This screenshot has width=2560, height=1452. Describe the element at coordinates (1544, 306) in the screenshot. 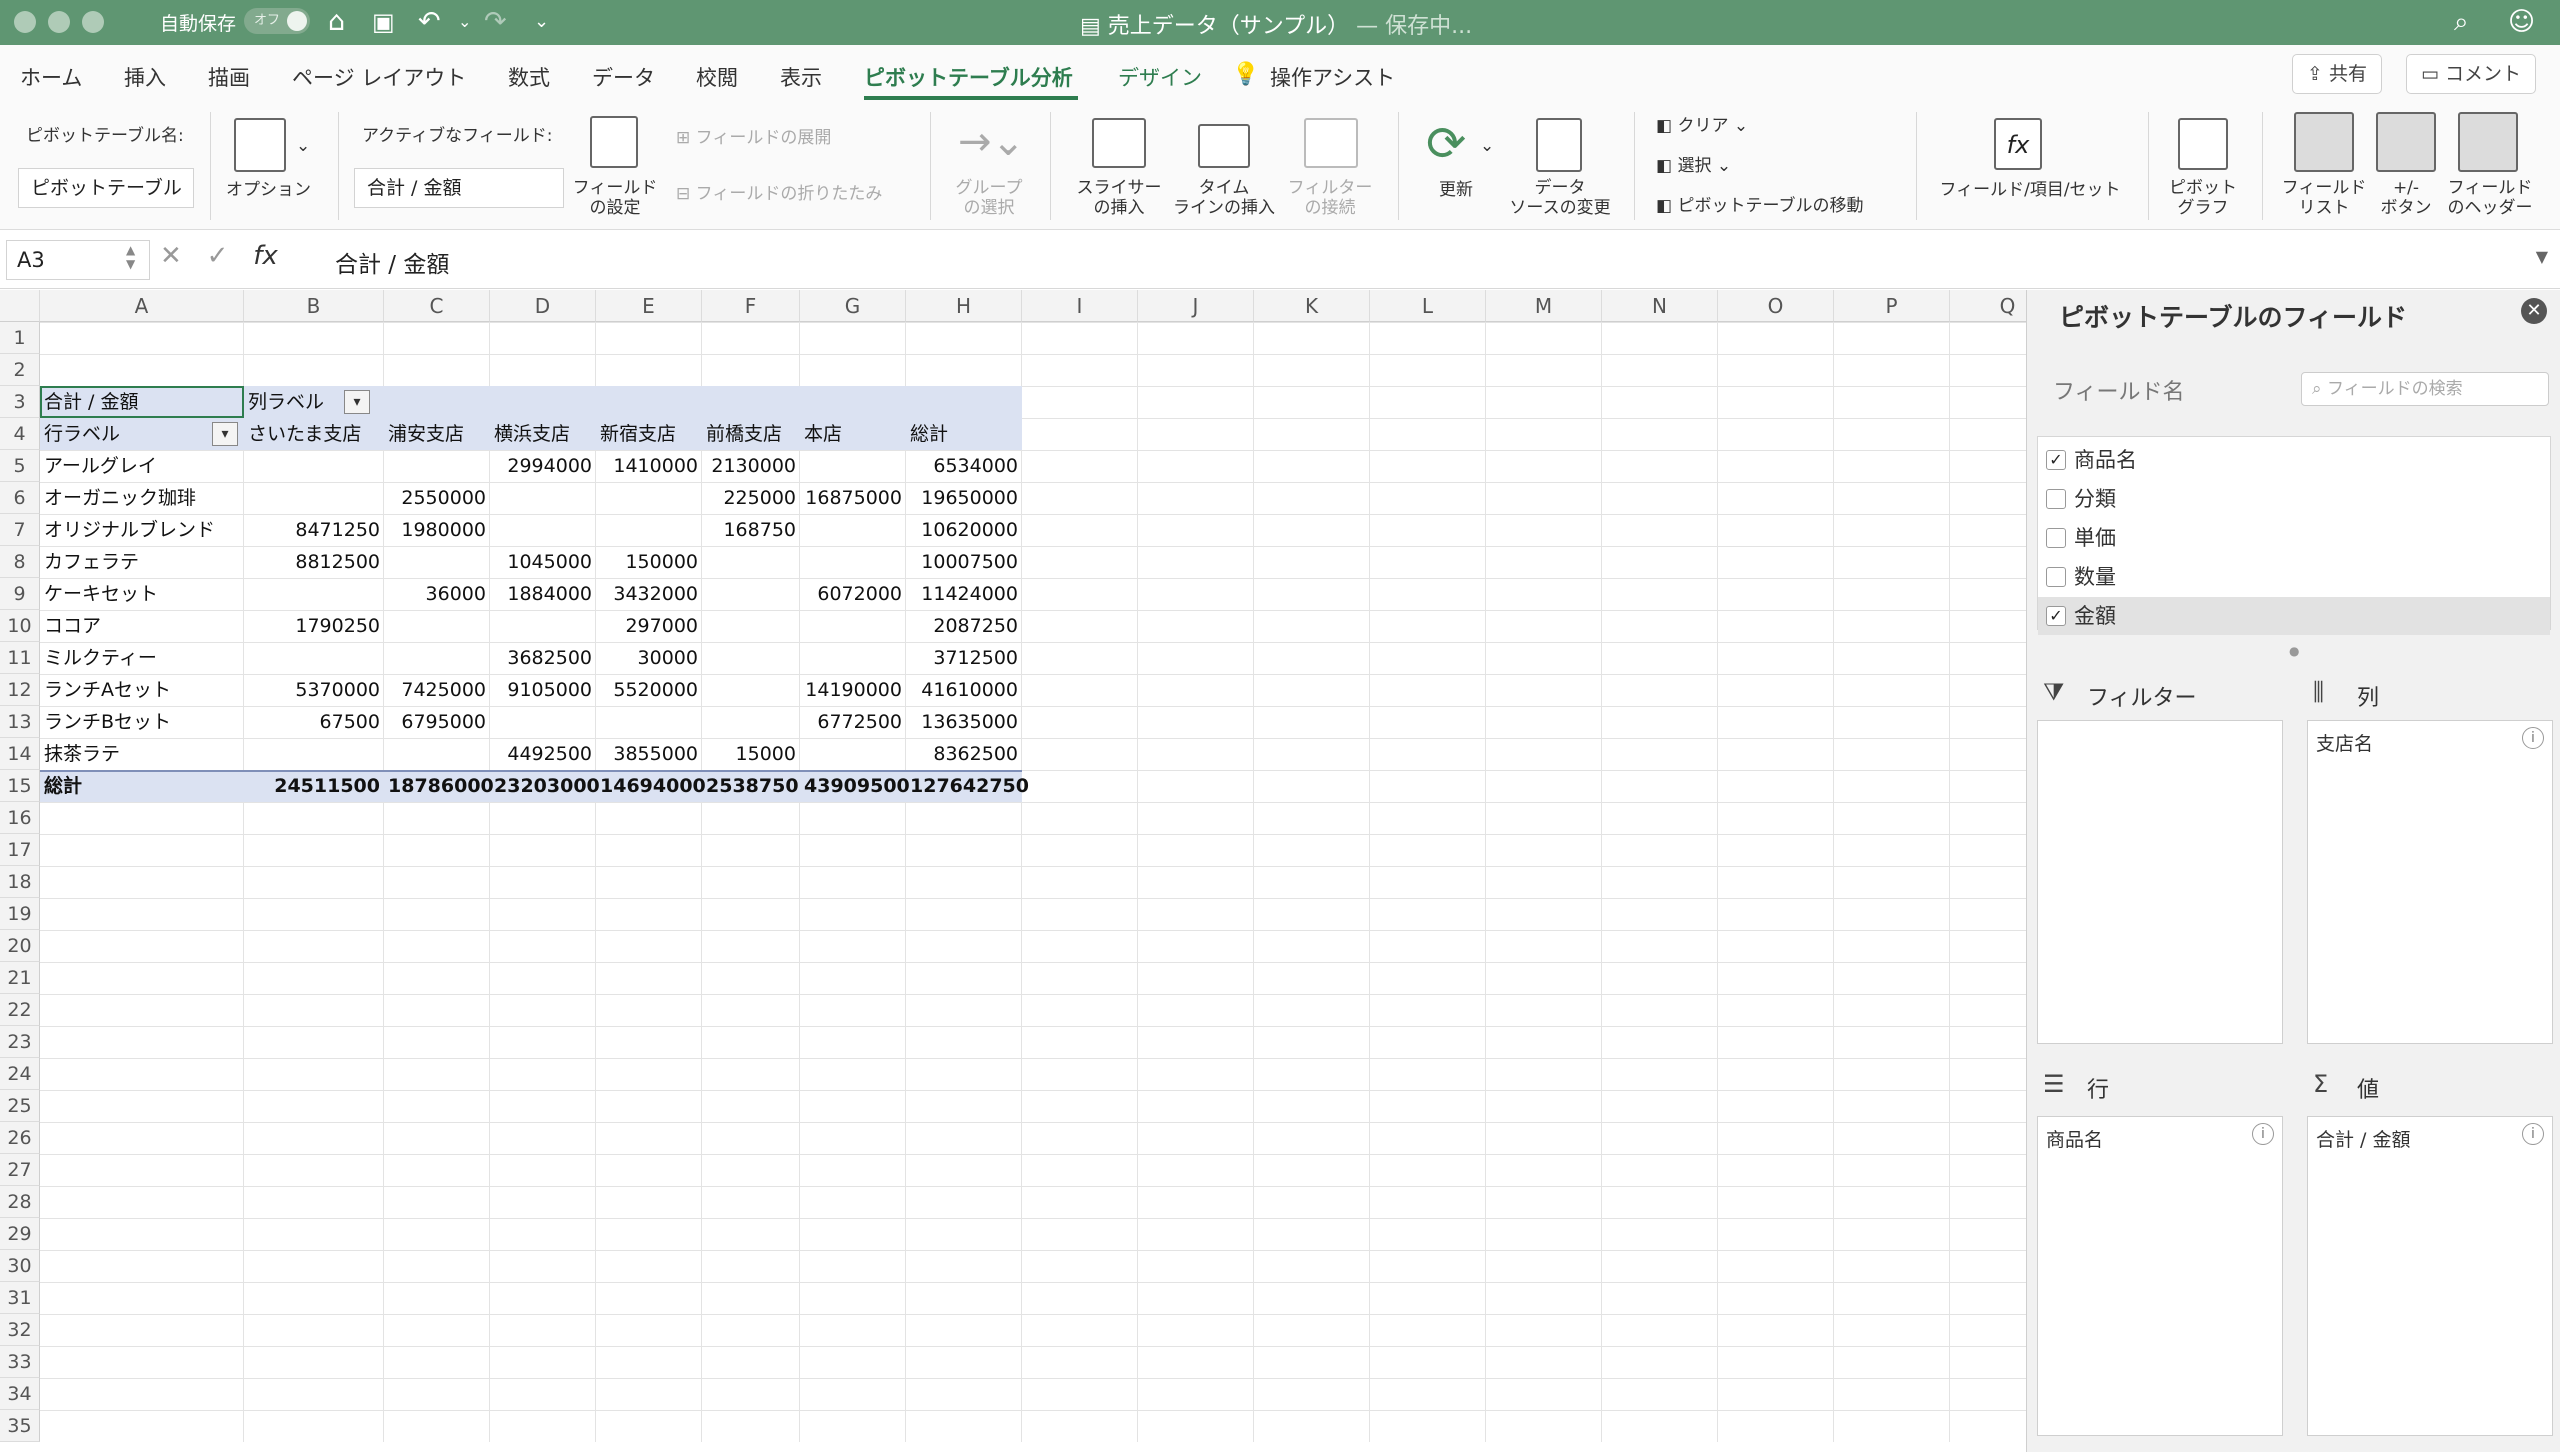

I see `column-header: M` at that location.